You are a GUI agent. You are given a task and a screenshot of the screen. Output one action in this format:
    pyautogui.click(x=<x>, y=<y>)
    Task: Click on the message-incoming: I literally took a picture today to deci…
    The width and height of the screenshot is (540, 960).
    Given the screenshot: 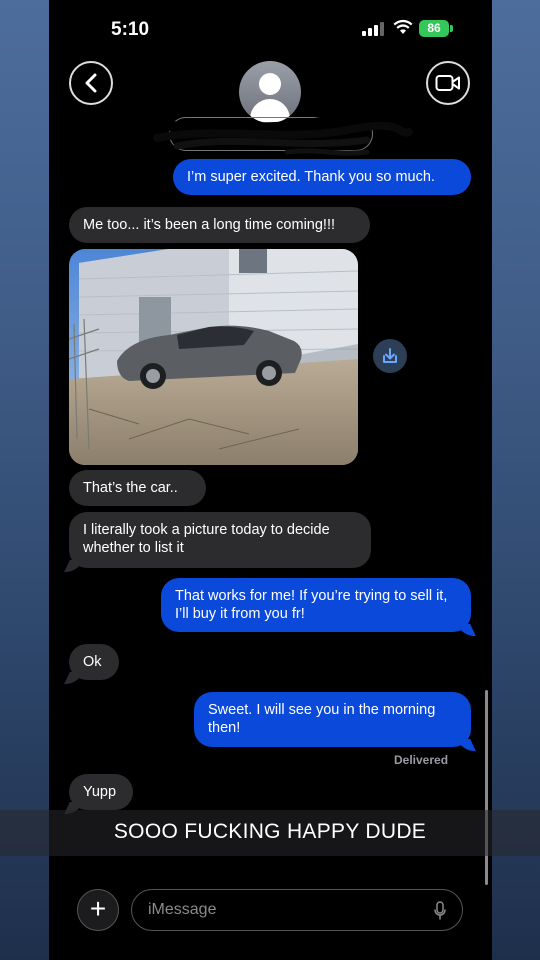 What is the action you would take?
    pyautogui.click(x=220, y=540)
    